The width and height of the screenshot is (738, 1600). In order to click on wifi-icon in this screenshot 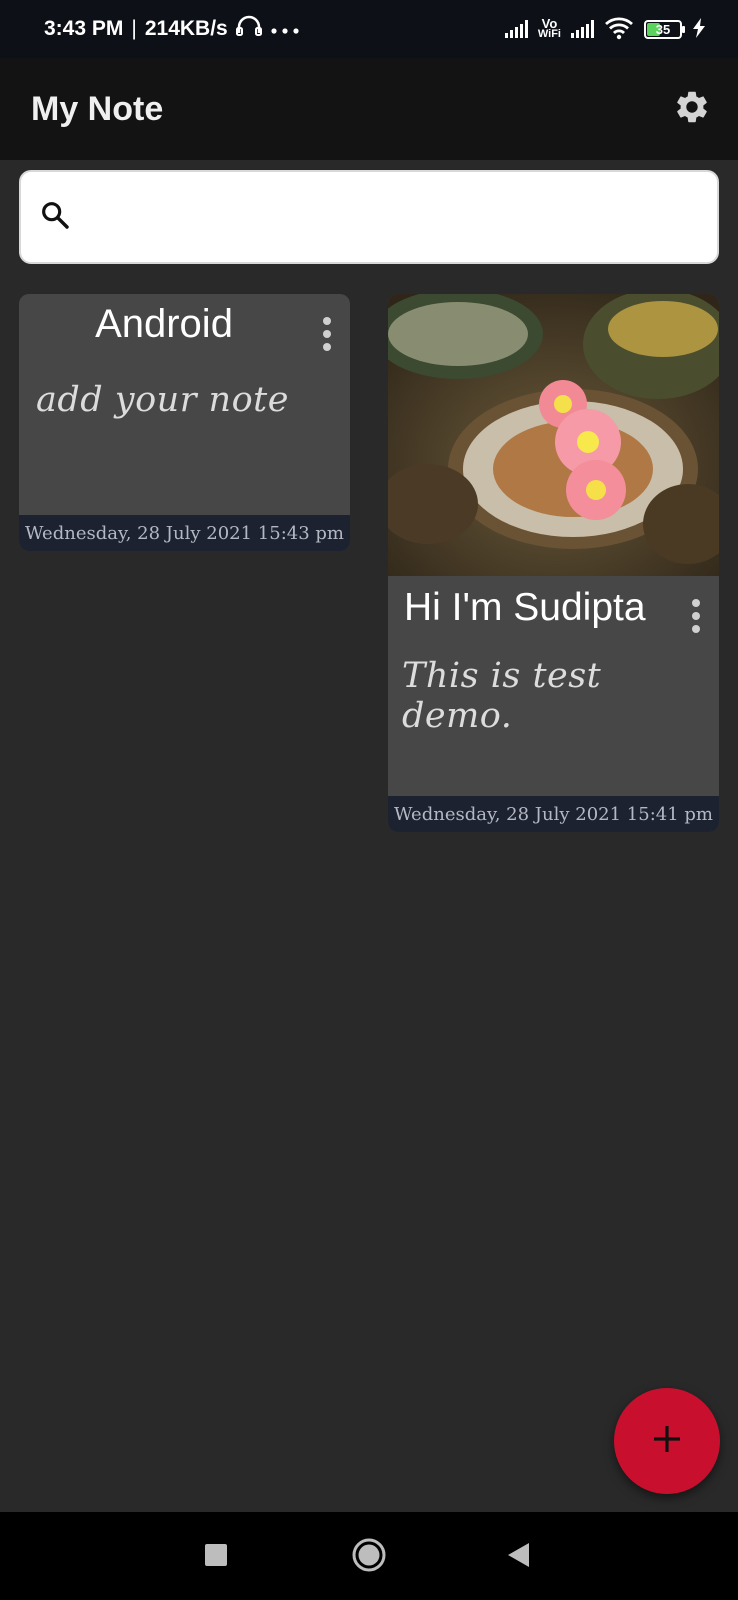, I will do `click(619, 29)`.